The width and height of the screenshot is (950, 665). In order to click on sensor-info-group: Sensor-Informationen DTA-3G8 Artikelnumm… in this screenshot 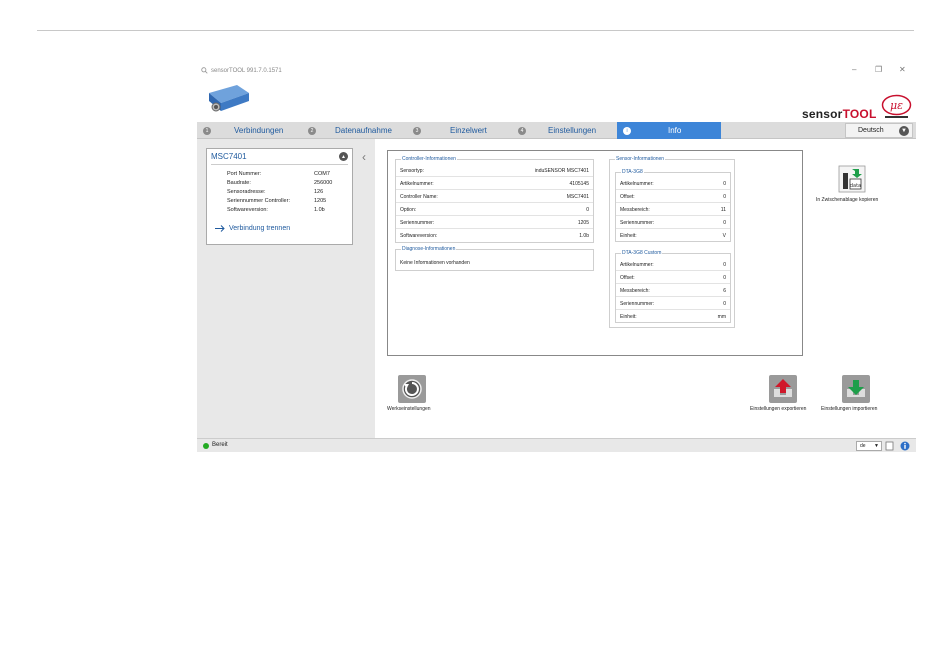, I will do `click(672, 242)`.